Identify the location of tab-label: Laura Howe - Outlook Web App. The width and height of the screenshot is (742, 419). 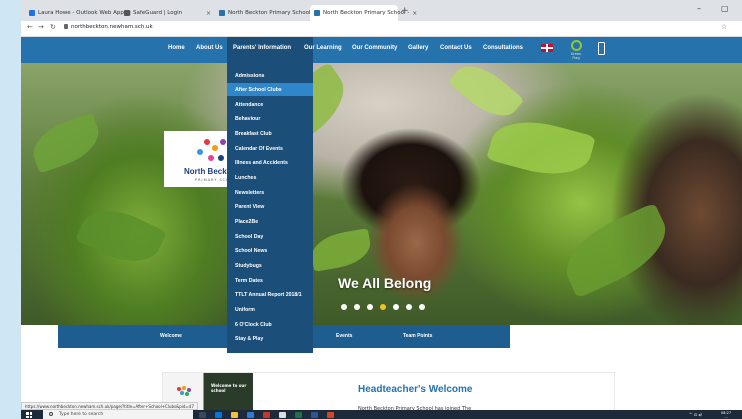
(81, 13).